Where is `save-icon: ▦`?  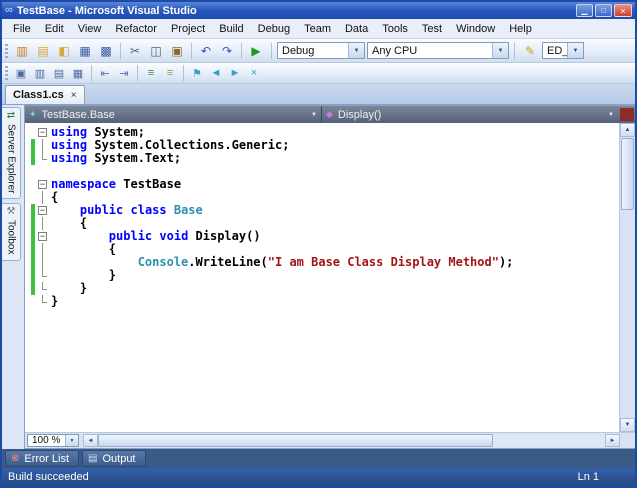 save-icon: ▦ is located at coordinates (85, 51).